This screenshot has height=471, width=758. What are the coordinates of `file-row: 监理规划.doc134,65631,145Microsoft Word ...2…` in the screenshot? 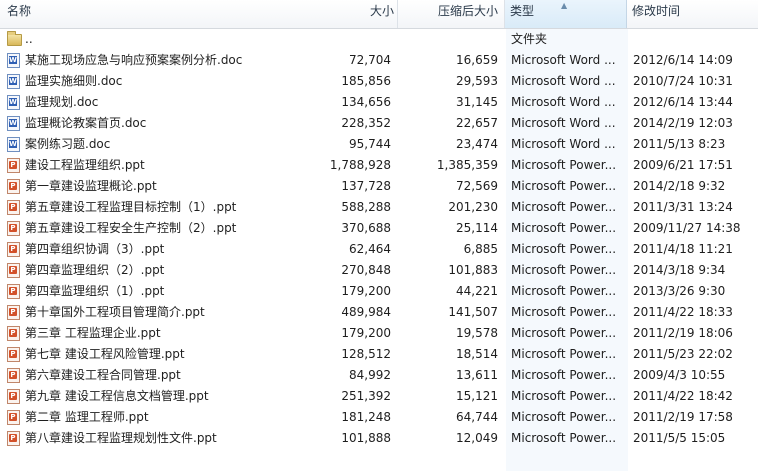 It's located at (379, 102).